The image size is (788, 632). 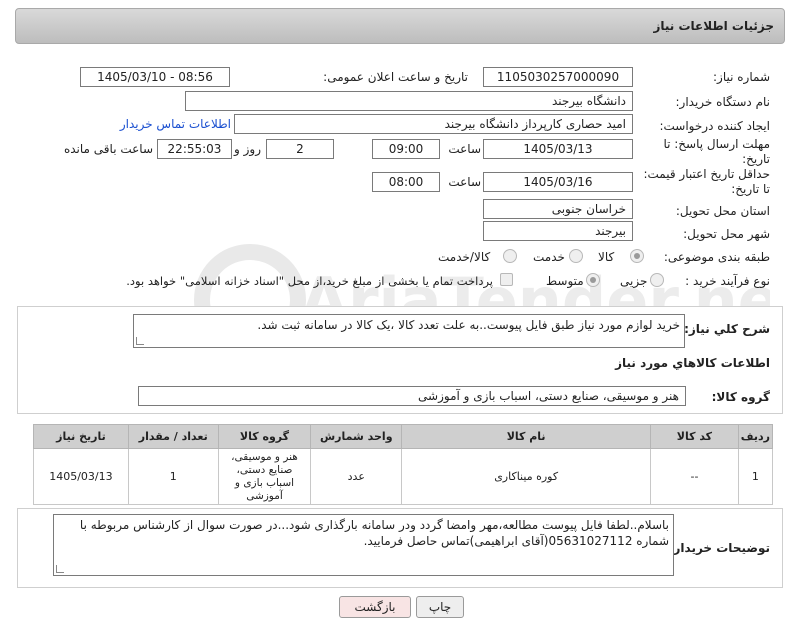 I want to click on city-field: بیرجند, so click(x=558, y=231).